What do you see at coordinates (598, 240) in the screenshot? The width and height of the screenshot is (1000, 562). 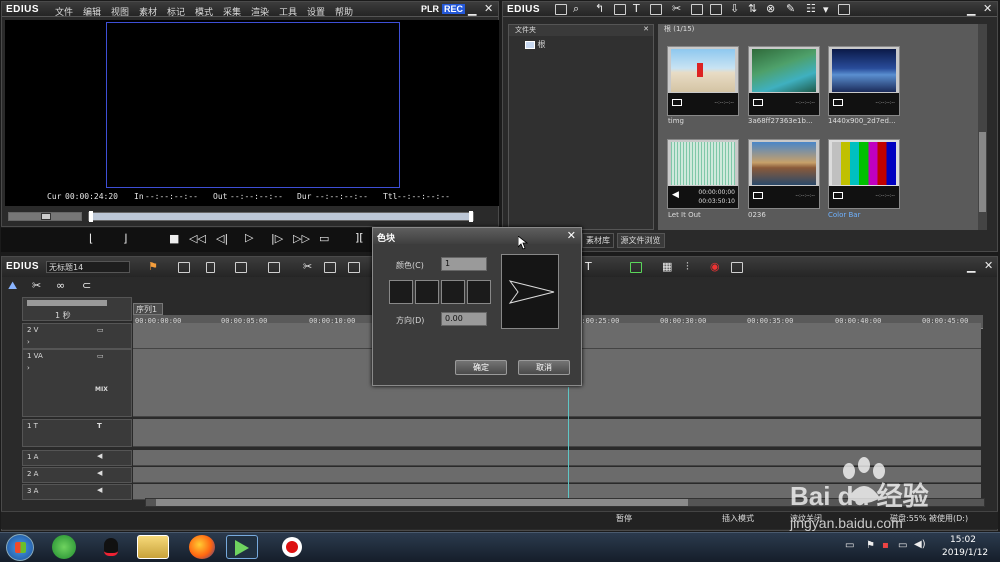 I see `tab-library: 素材库` at bounding box center [598, 240].